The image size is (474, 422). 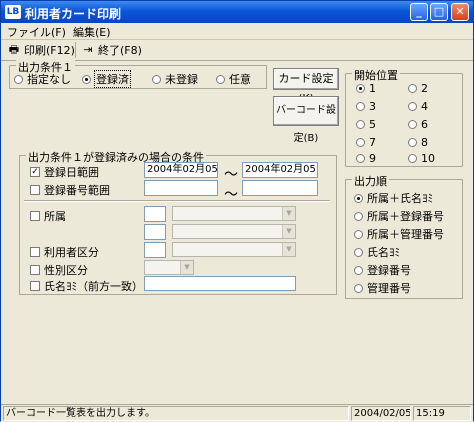 What do you see at coordinates (111, 50) in the screenshot?
I see `exit-button: ⇥ 終了(F8)` at bounding box center [111, 50].